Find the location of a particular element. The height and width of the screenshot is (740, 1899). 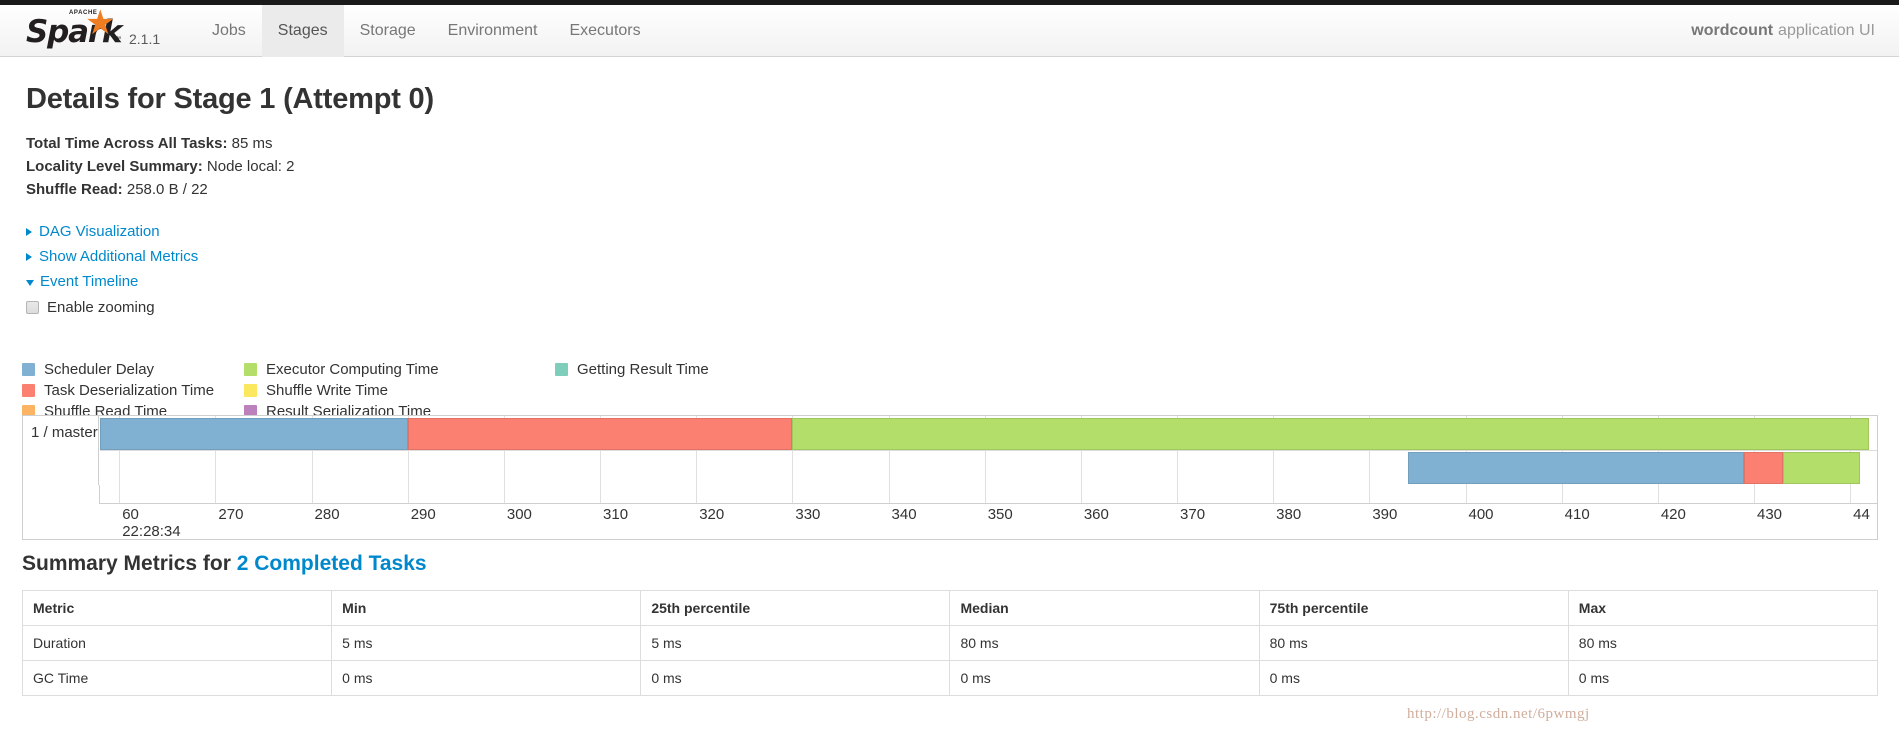

spark-brand-logo: Spark APACHE ★ ™ 2.1.1 is located at coordinates (93, 28).